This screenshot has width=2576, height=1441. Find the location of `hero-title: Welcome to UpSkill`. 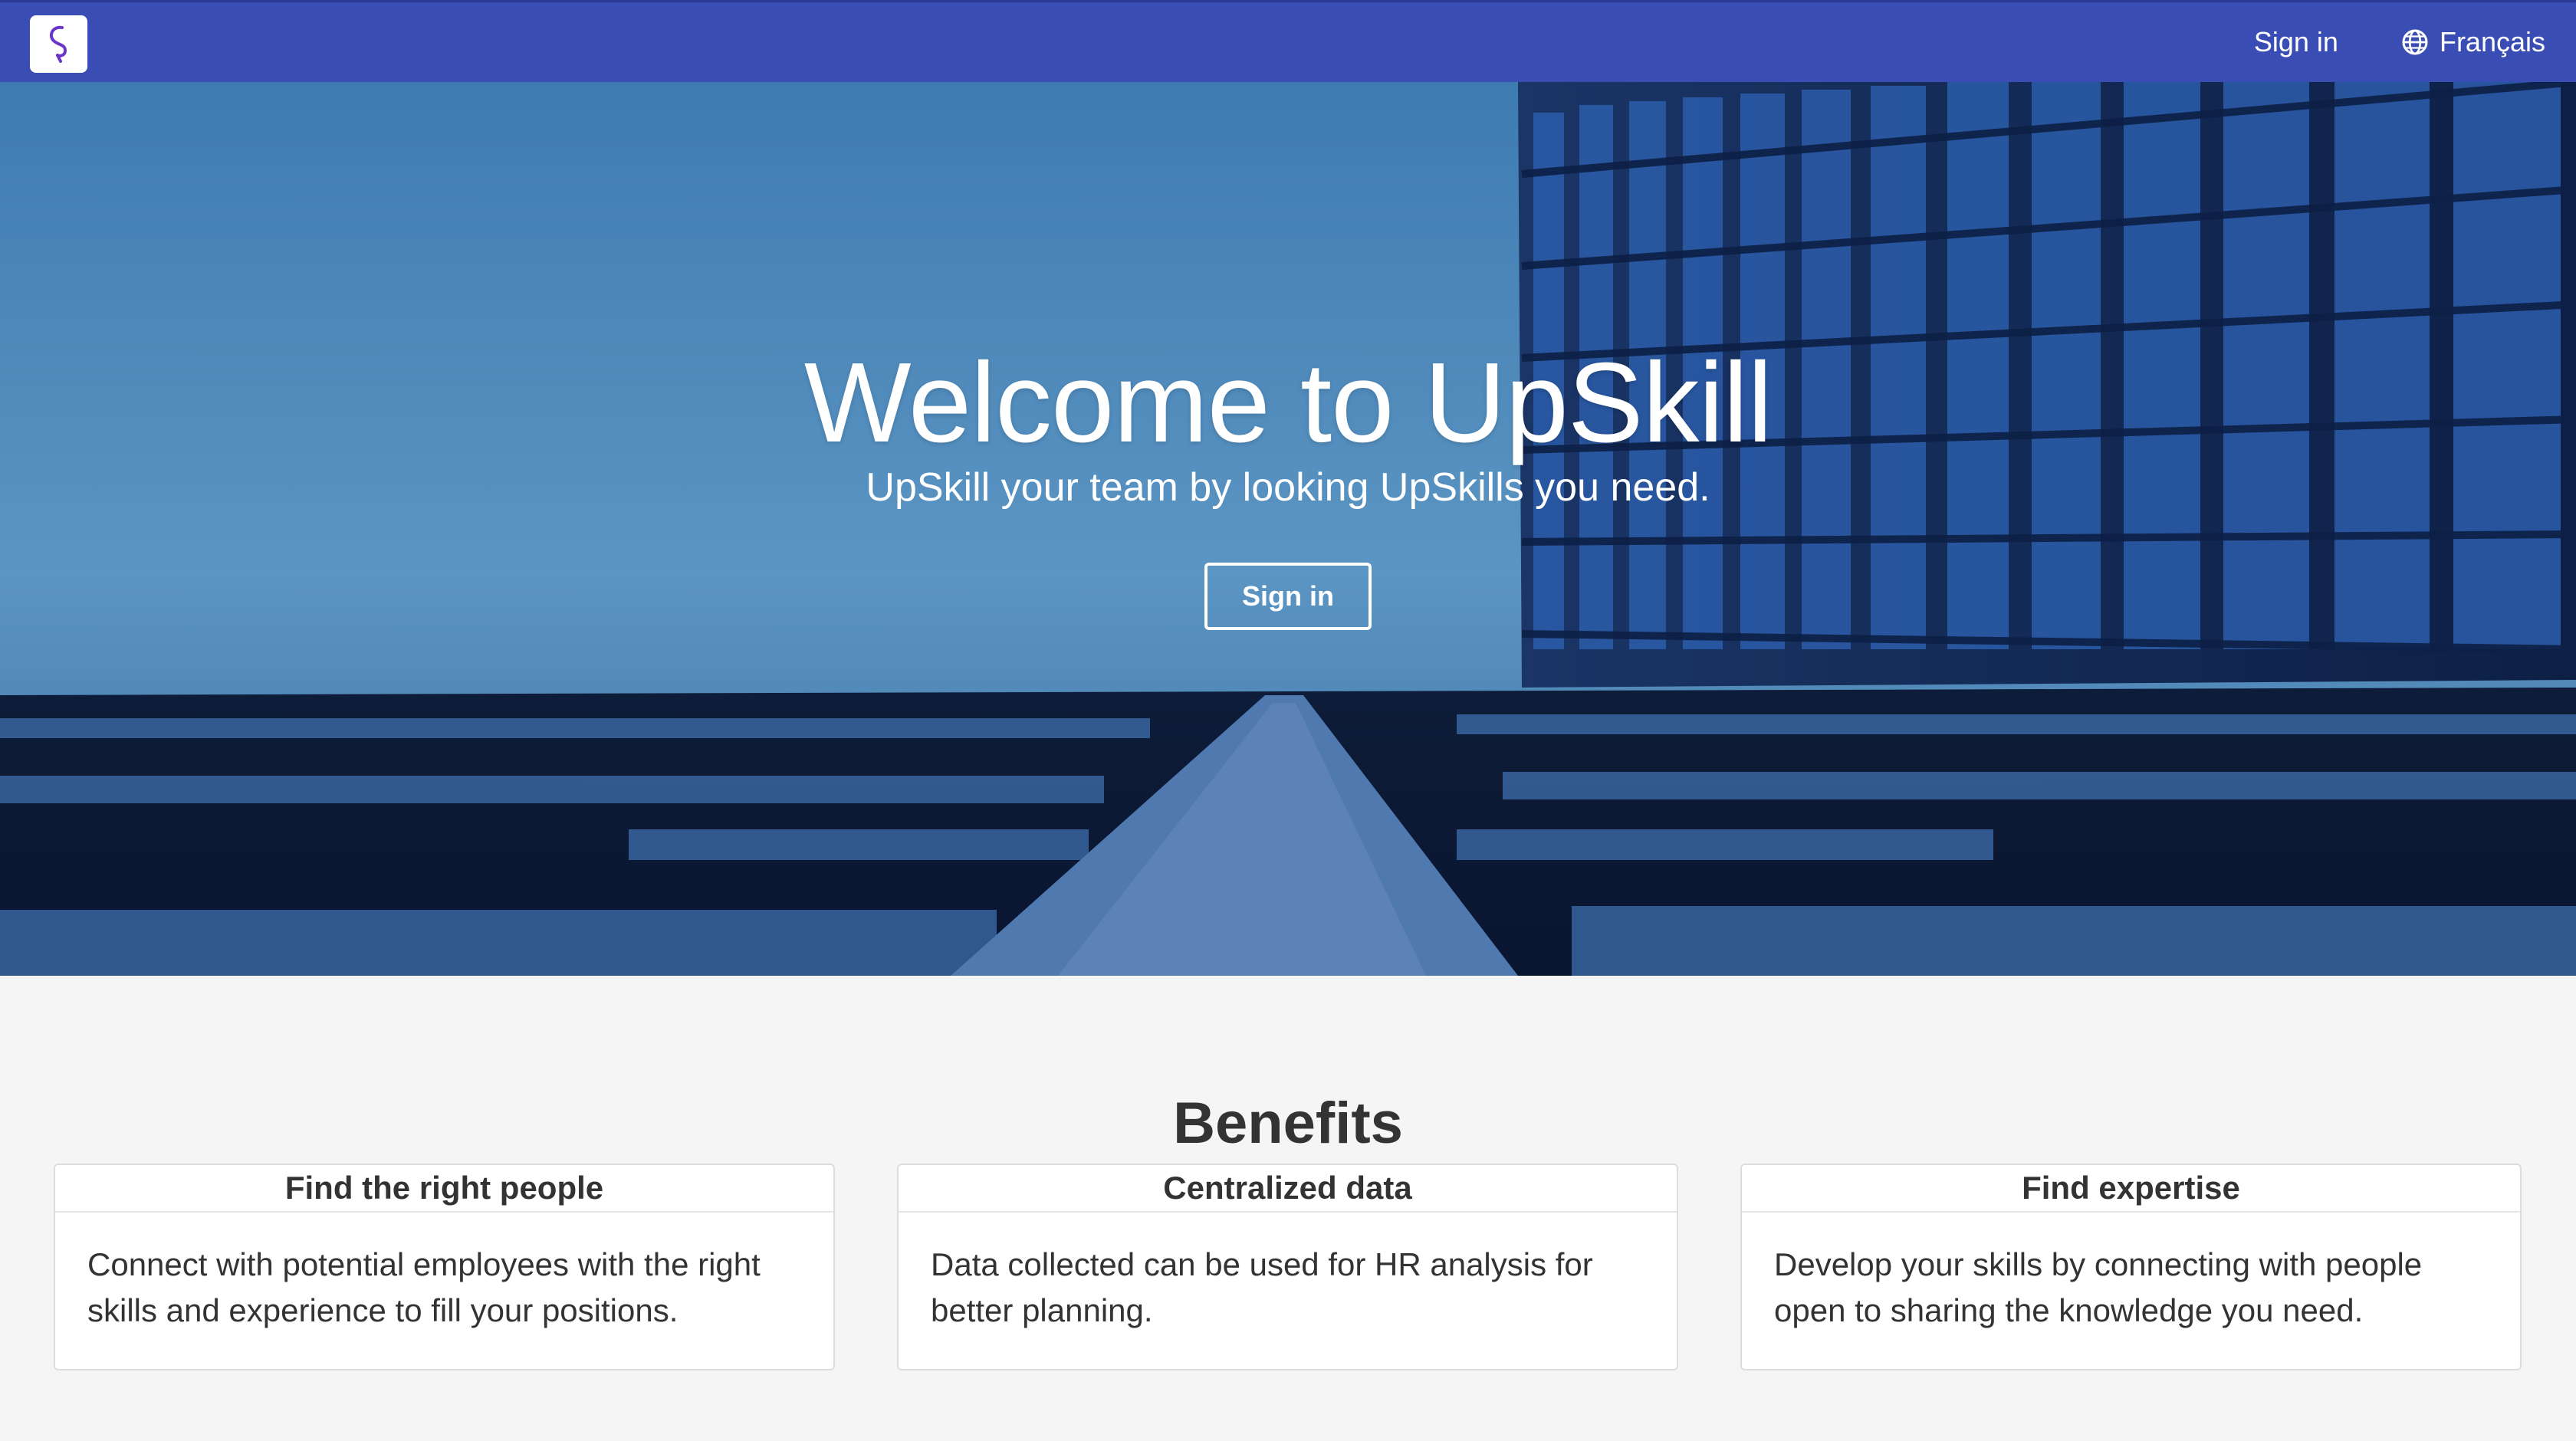

hero-title: Welcome to UpSkill is located at coordinates (1288, 403).